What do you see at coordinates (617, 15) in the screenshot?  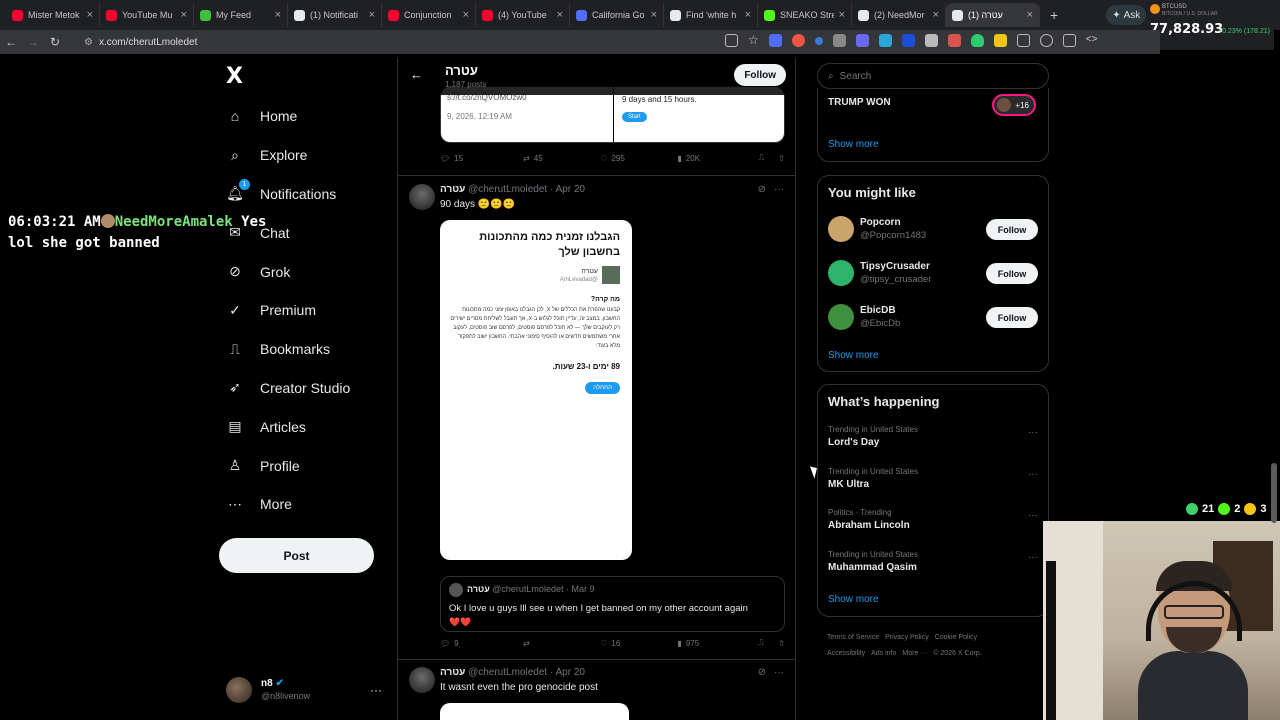 I see `browser-tab: California Go ×` at bounding box center [617, 15].